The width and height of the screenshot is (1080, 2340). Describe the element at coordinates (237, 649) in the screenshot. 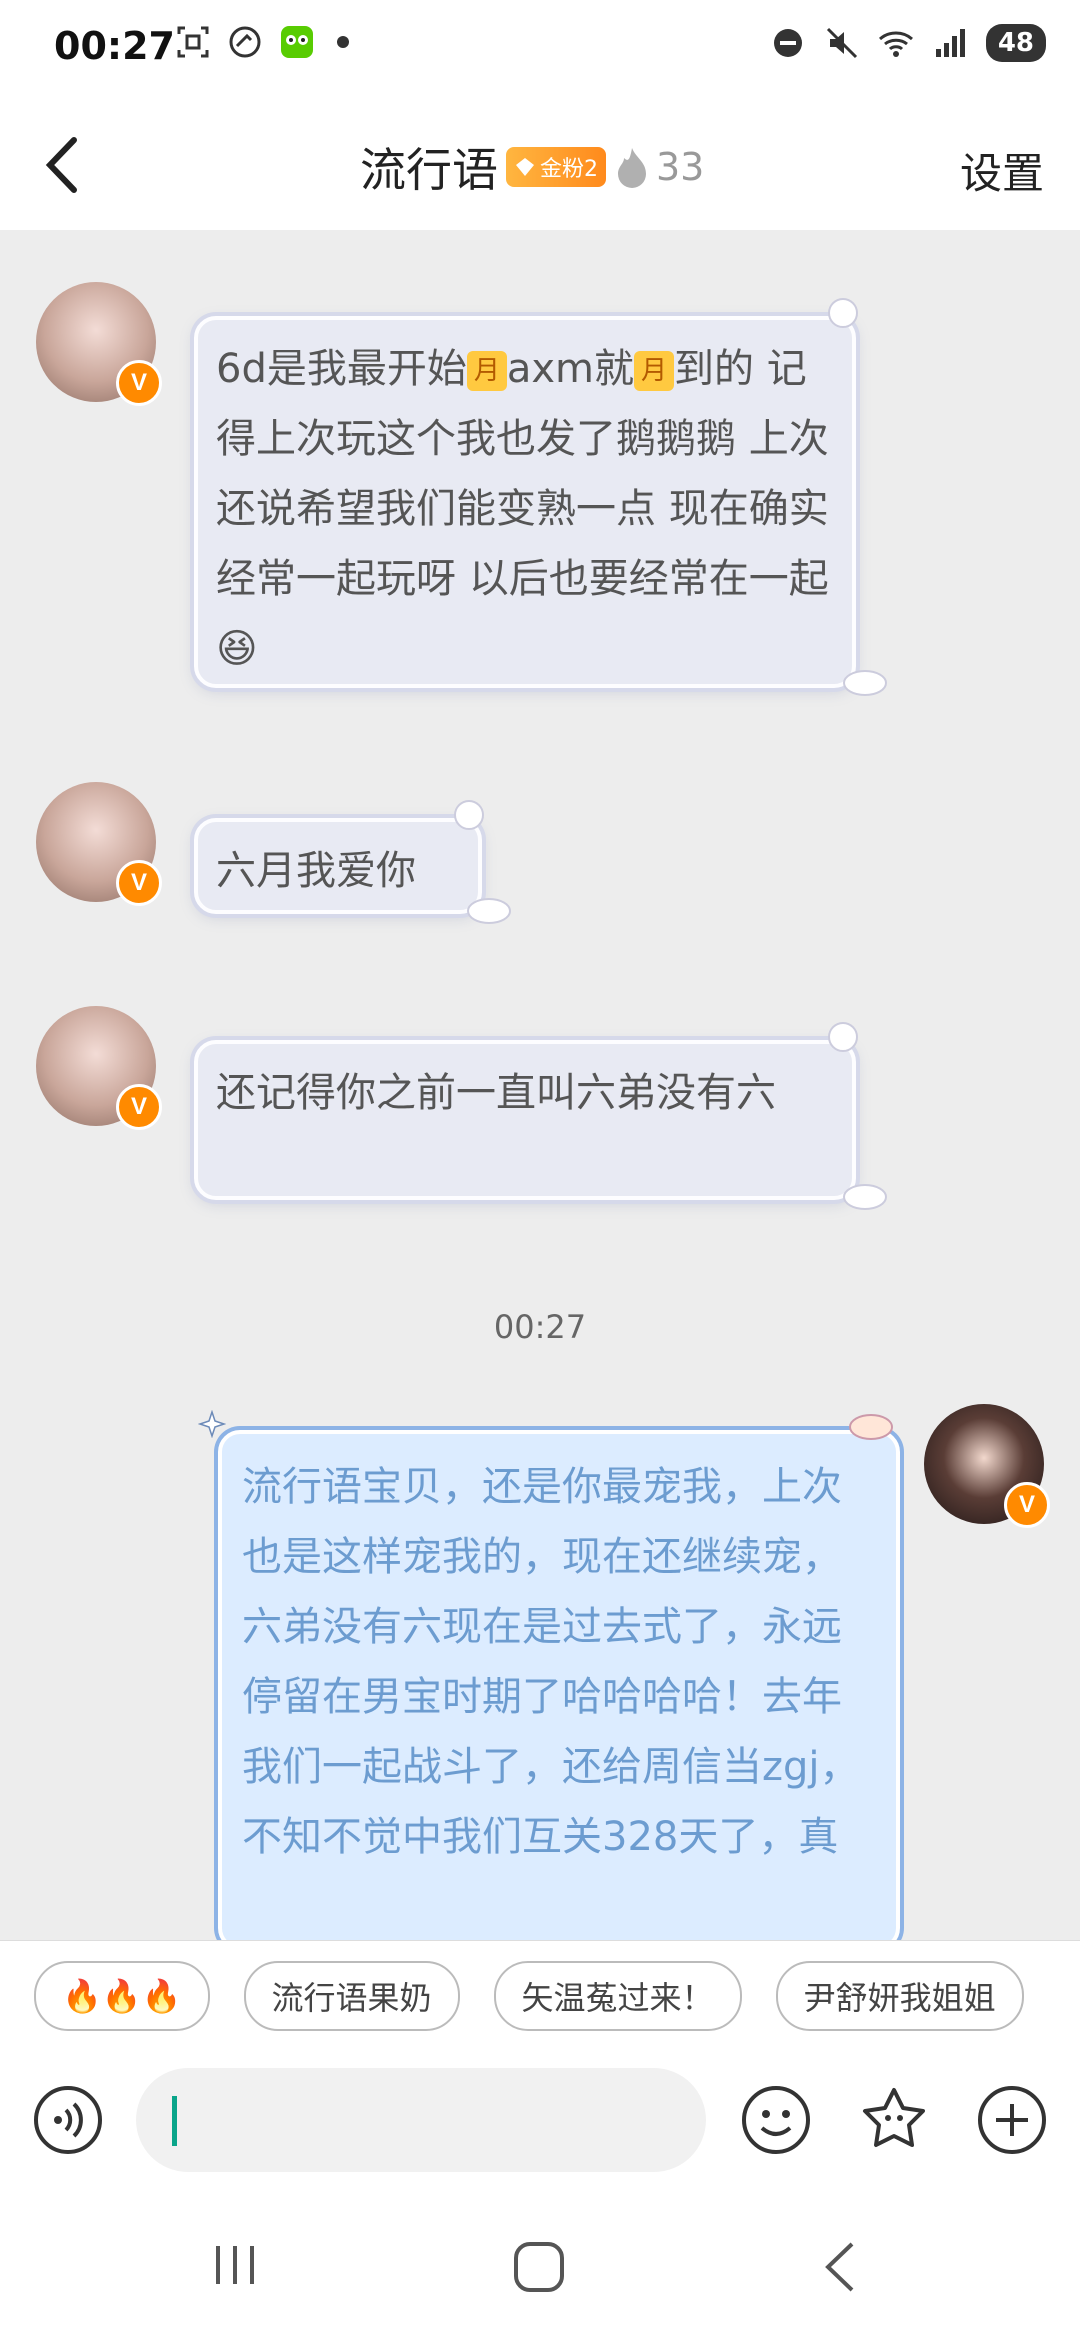

I see `laughing-emoji-icon: 😆` at that location.